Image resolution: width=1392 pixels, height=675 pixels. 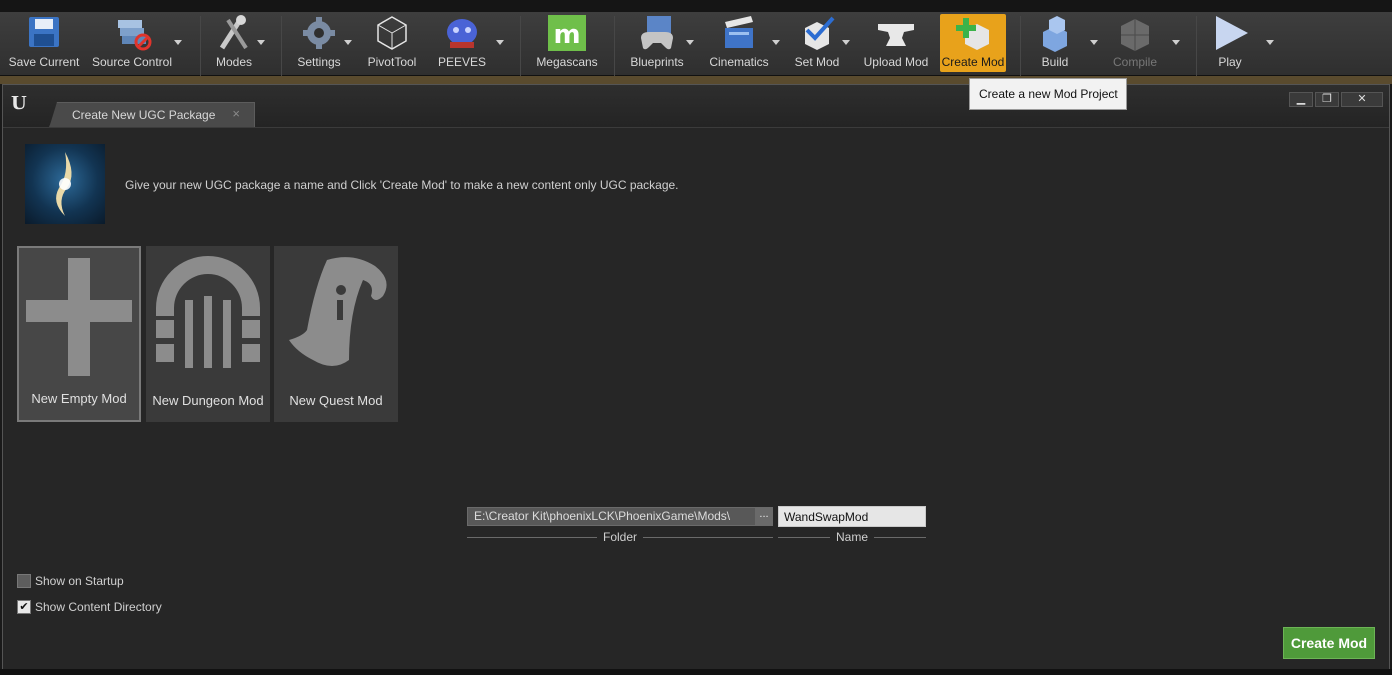 I want to click on folder-caption: Folder, so click(x=620, y=537).